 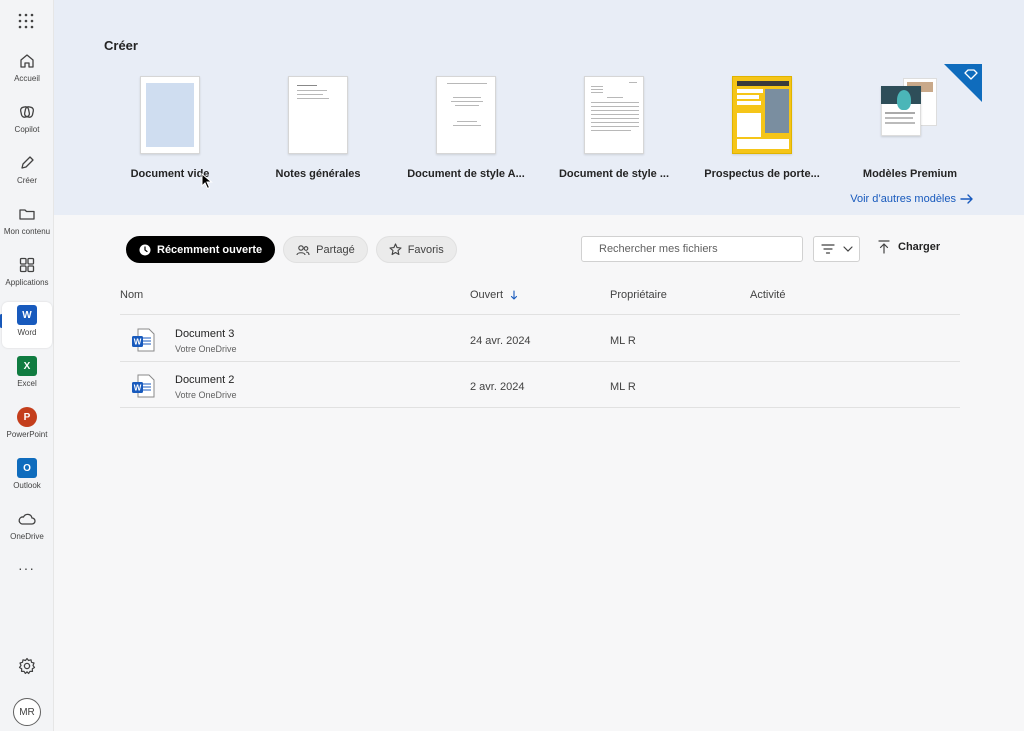 What do you see at coordinates (963, 83) in the screenshot?
I see `diamond-icon` at bounding box center [963, 83].